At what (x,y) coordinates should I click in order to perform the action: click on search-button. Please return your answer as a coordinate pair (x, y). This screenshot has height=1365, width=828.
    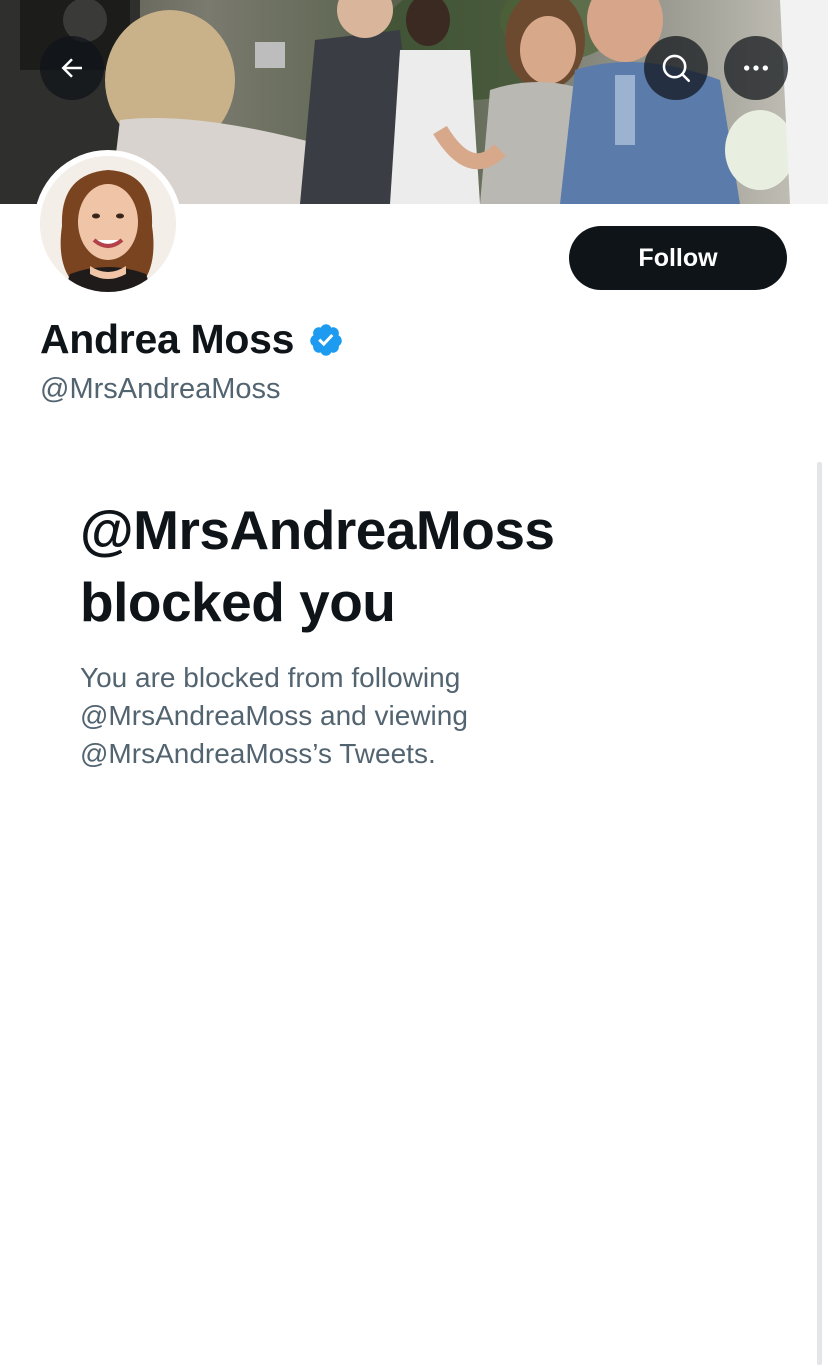
    Looking at the image, I should click on (676, 68).